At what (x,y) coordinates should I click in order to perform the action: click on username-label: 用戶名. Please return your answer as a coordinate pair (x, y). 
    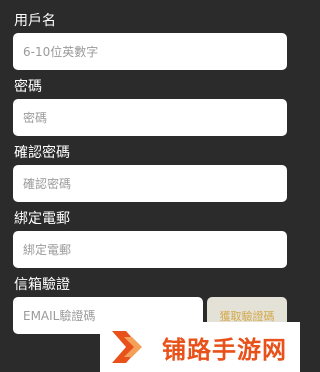
    Looking at the image, I should click on (35, 21).